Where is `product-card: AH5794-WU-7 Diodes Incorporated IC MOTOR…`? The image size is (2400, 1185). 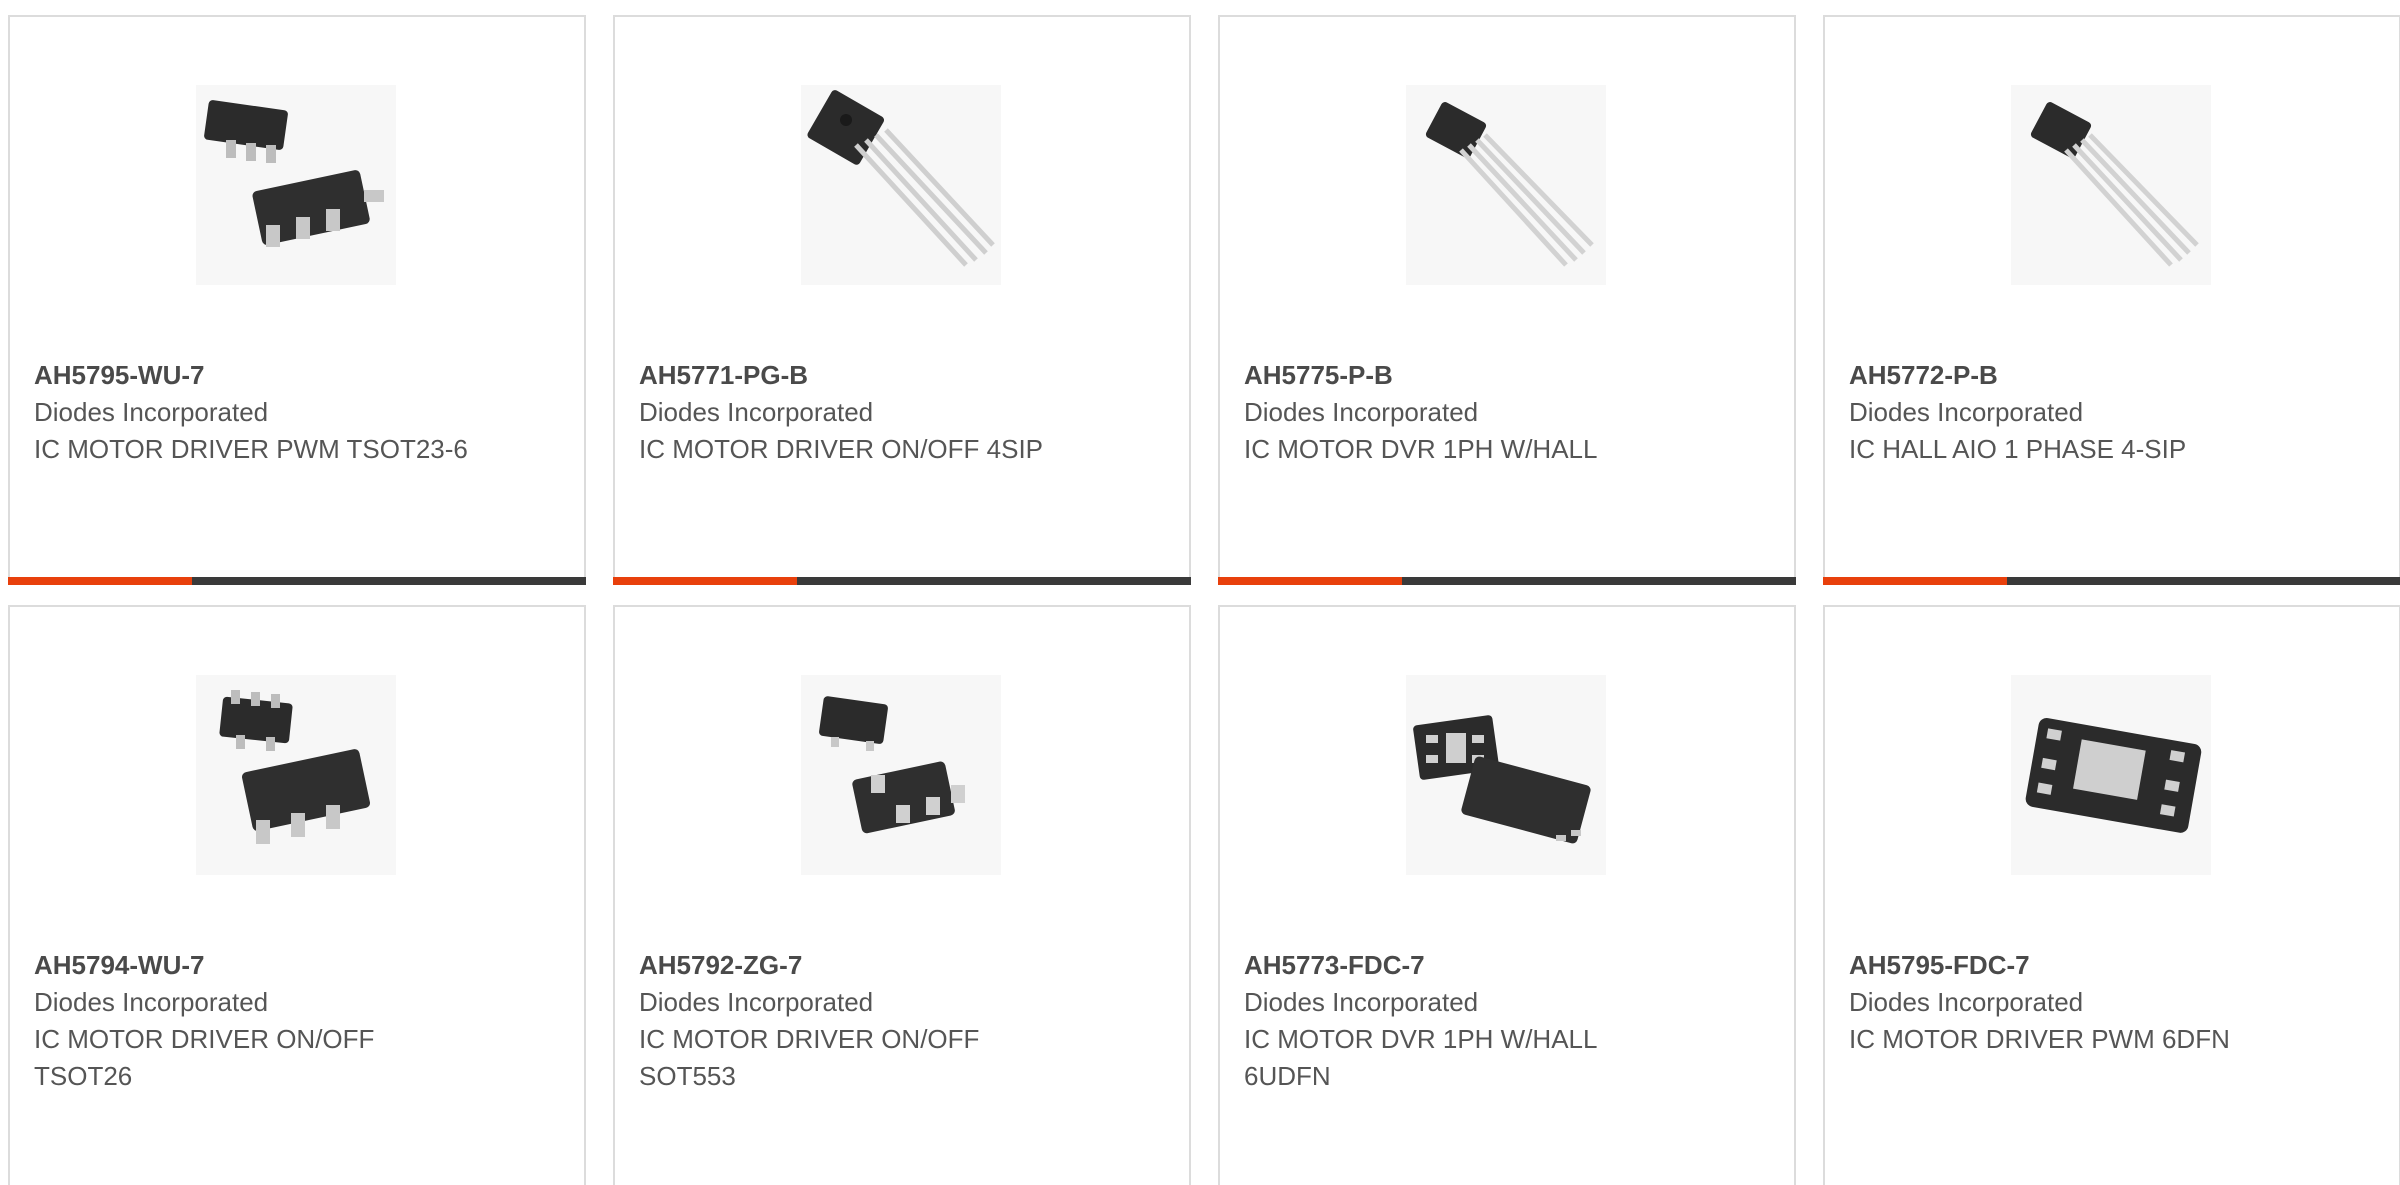 product-card: AH5794-WU-7 Diodes Incorporated IC MOTOR… is located at coordinates (297, 895).